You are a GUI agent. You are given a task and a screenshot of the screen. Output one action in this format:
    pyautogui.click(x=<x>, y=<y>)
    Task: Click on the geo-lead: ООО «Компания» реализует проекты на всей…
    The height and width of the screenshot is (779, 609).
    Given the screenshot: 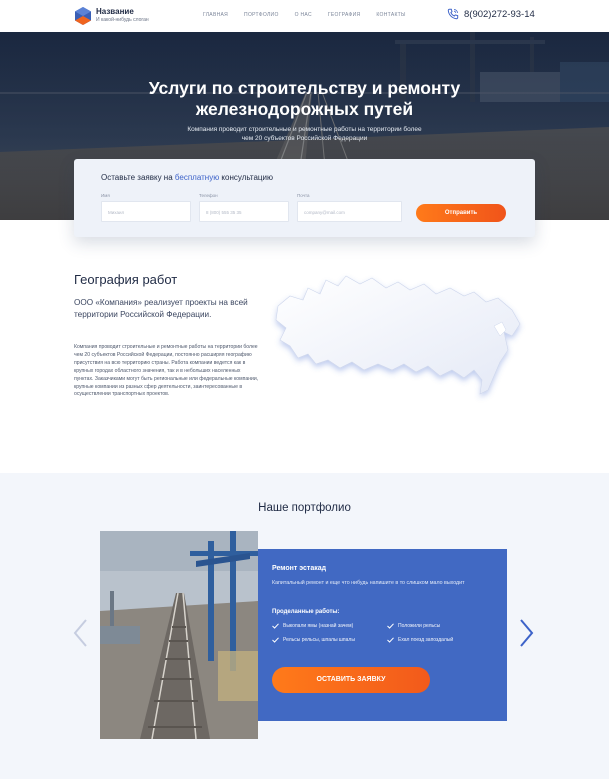 What is the action you would take?
    pyautogui.click(x=161, y=308)
    